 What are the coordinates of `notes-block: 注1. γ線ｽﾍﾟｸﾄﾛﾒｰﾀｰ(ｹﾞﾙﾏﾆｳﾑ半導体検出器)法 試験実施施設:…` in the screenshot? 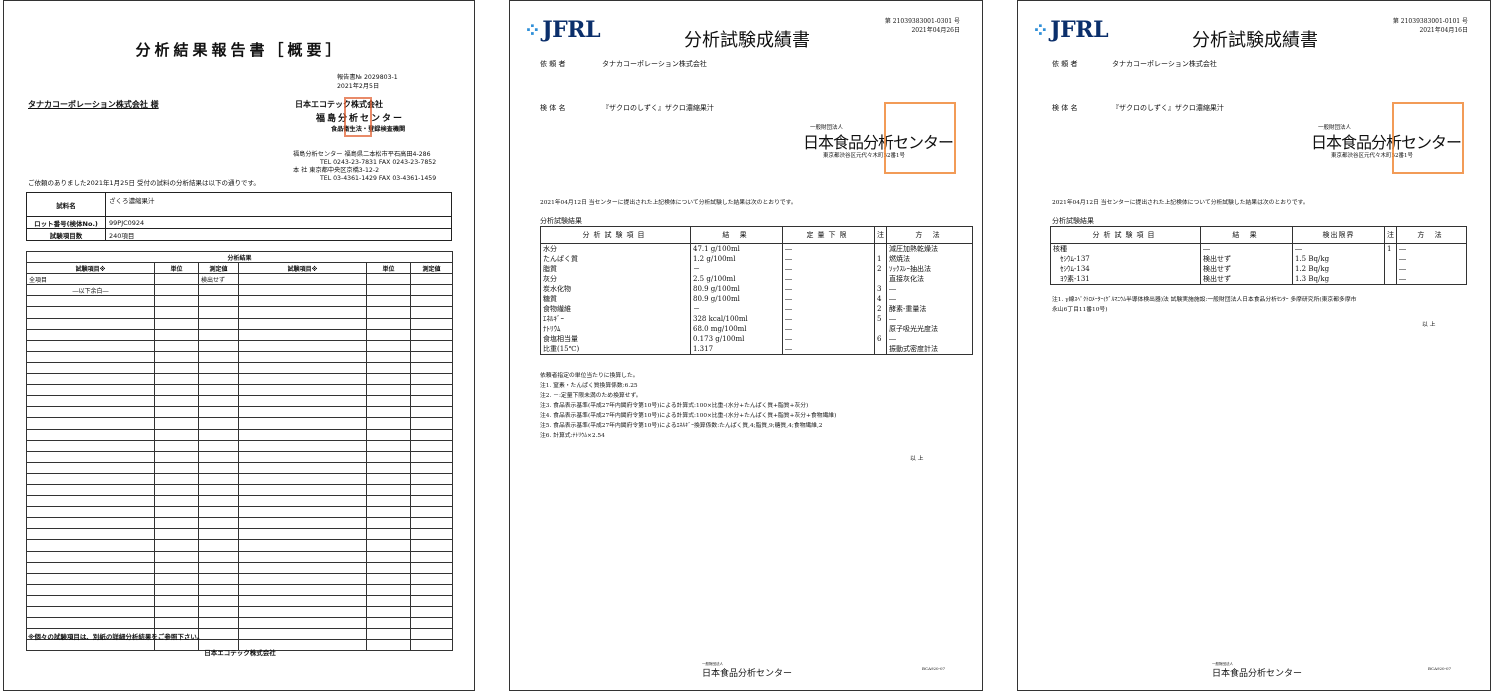 It's located at (1204, 305).